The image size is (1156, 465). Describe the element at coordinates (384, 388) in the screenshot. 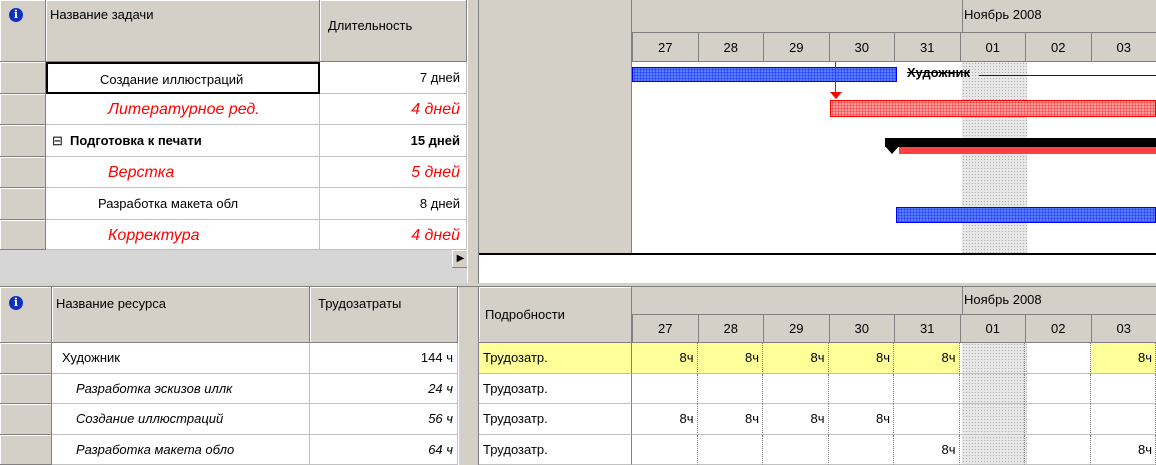

I see `resource-work-cell: 24 ч` at that location.